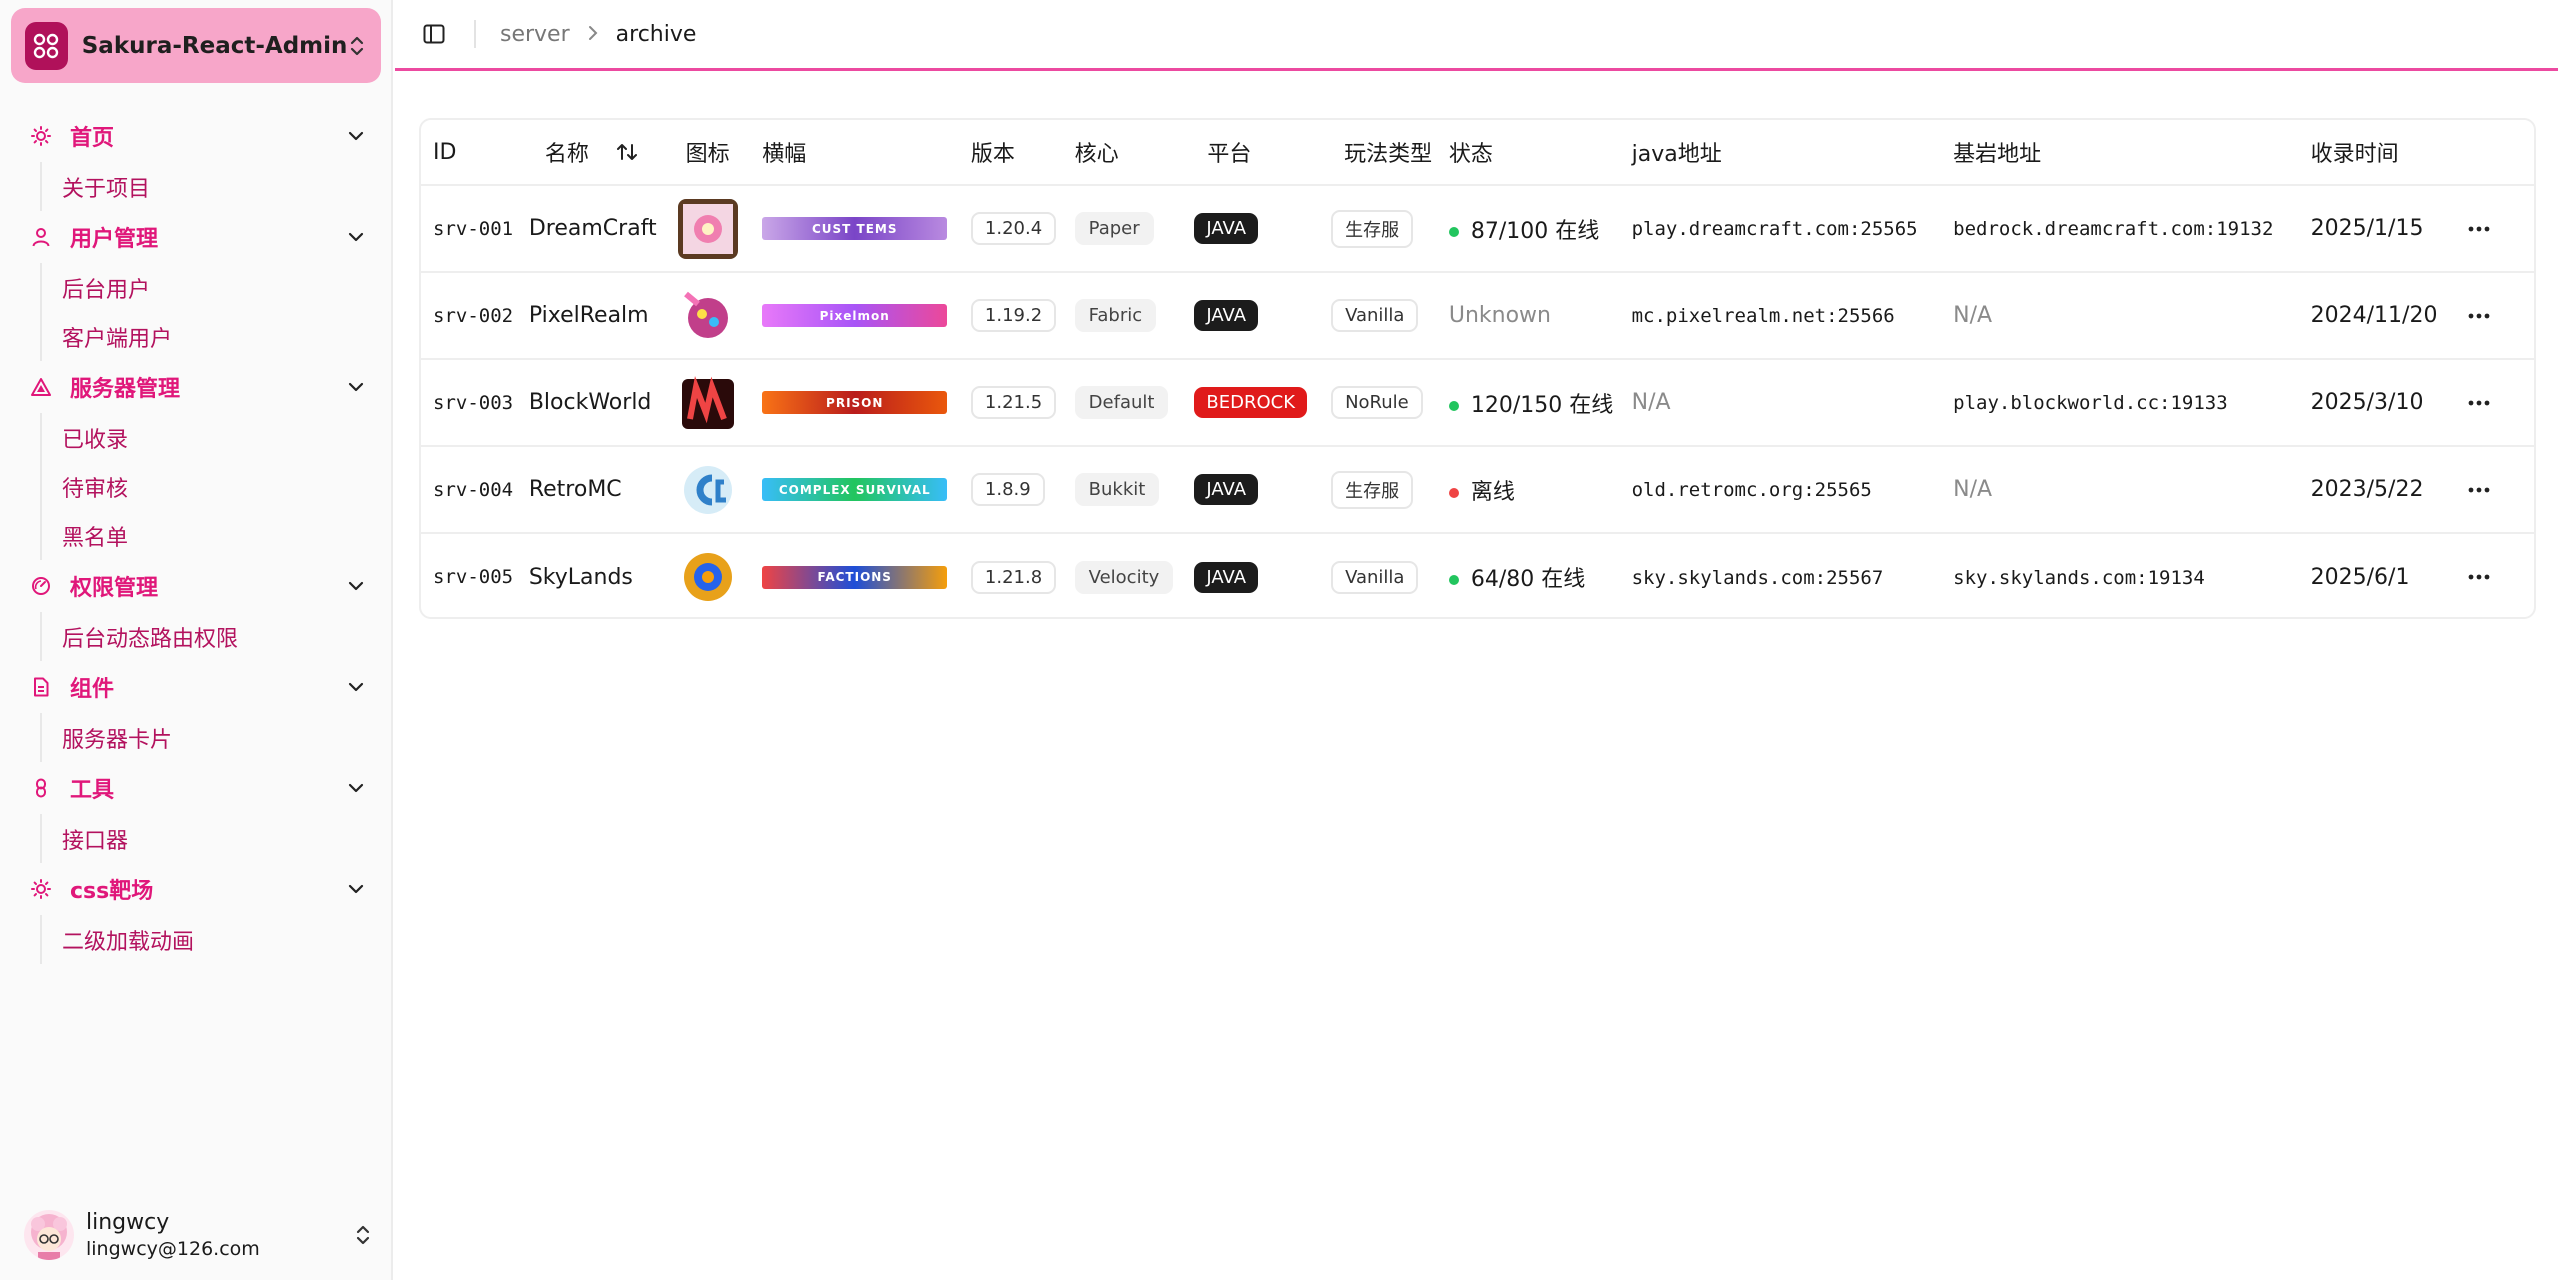 The width and height of the screenshot is (2558, 1286). What do you see at coordinates (854, 577) in the screenshot?
I see `banner-text: FACTIONS` at bounding box center [854, 577].